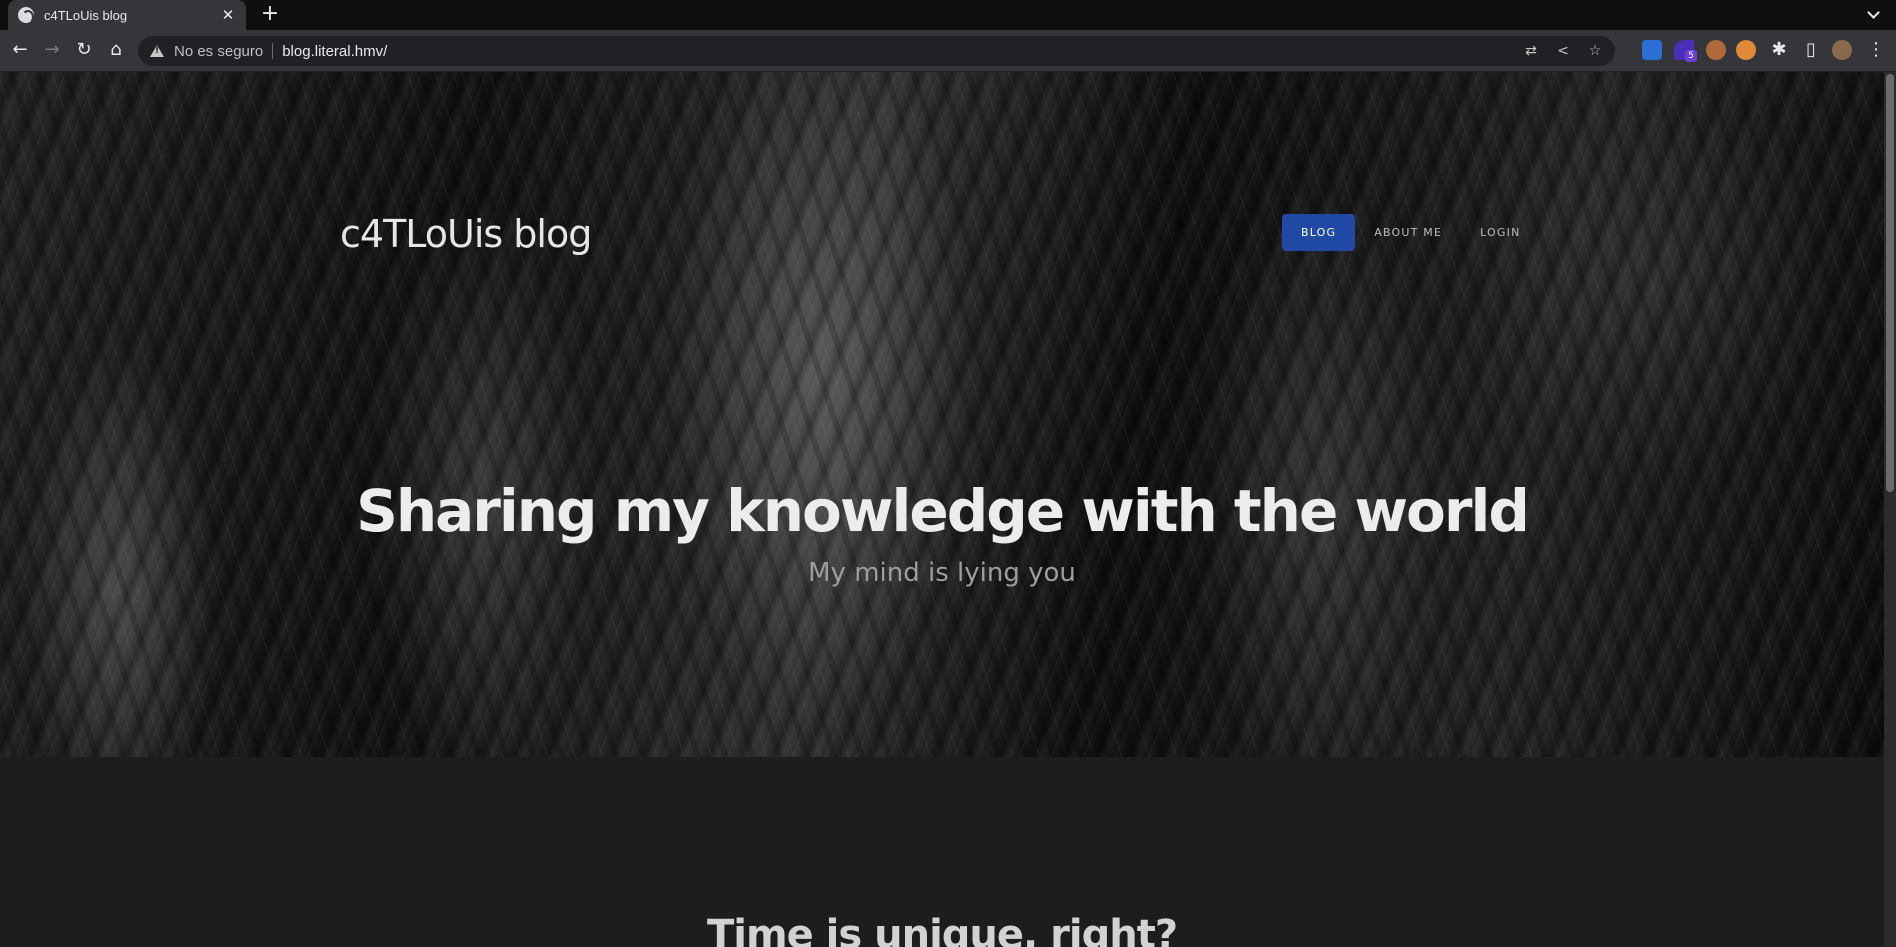 This screenshot has width=1896, height=947. I want to click on translate-icon: ⇄, so click(1531, 51).